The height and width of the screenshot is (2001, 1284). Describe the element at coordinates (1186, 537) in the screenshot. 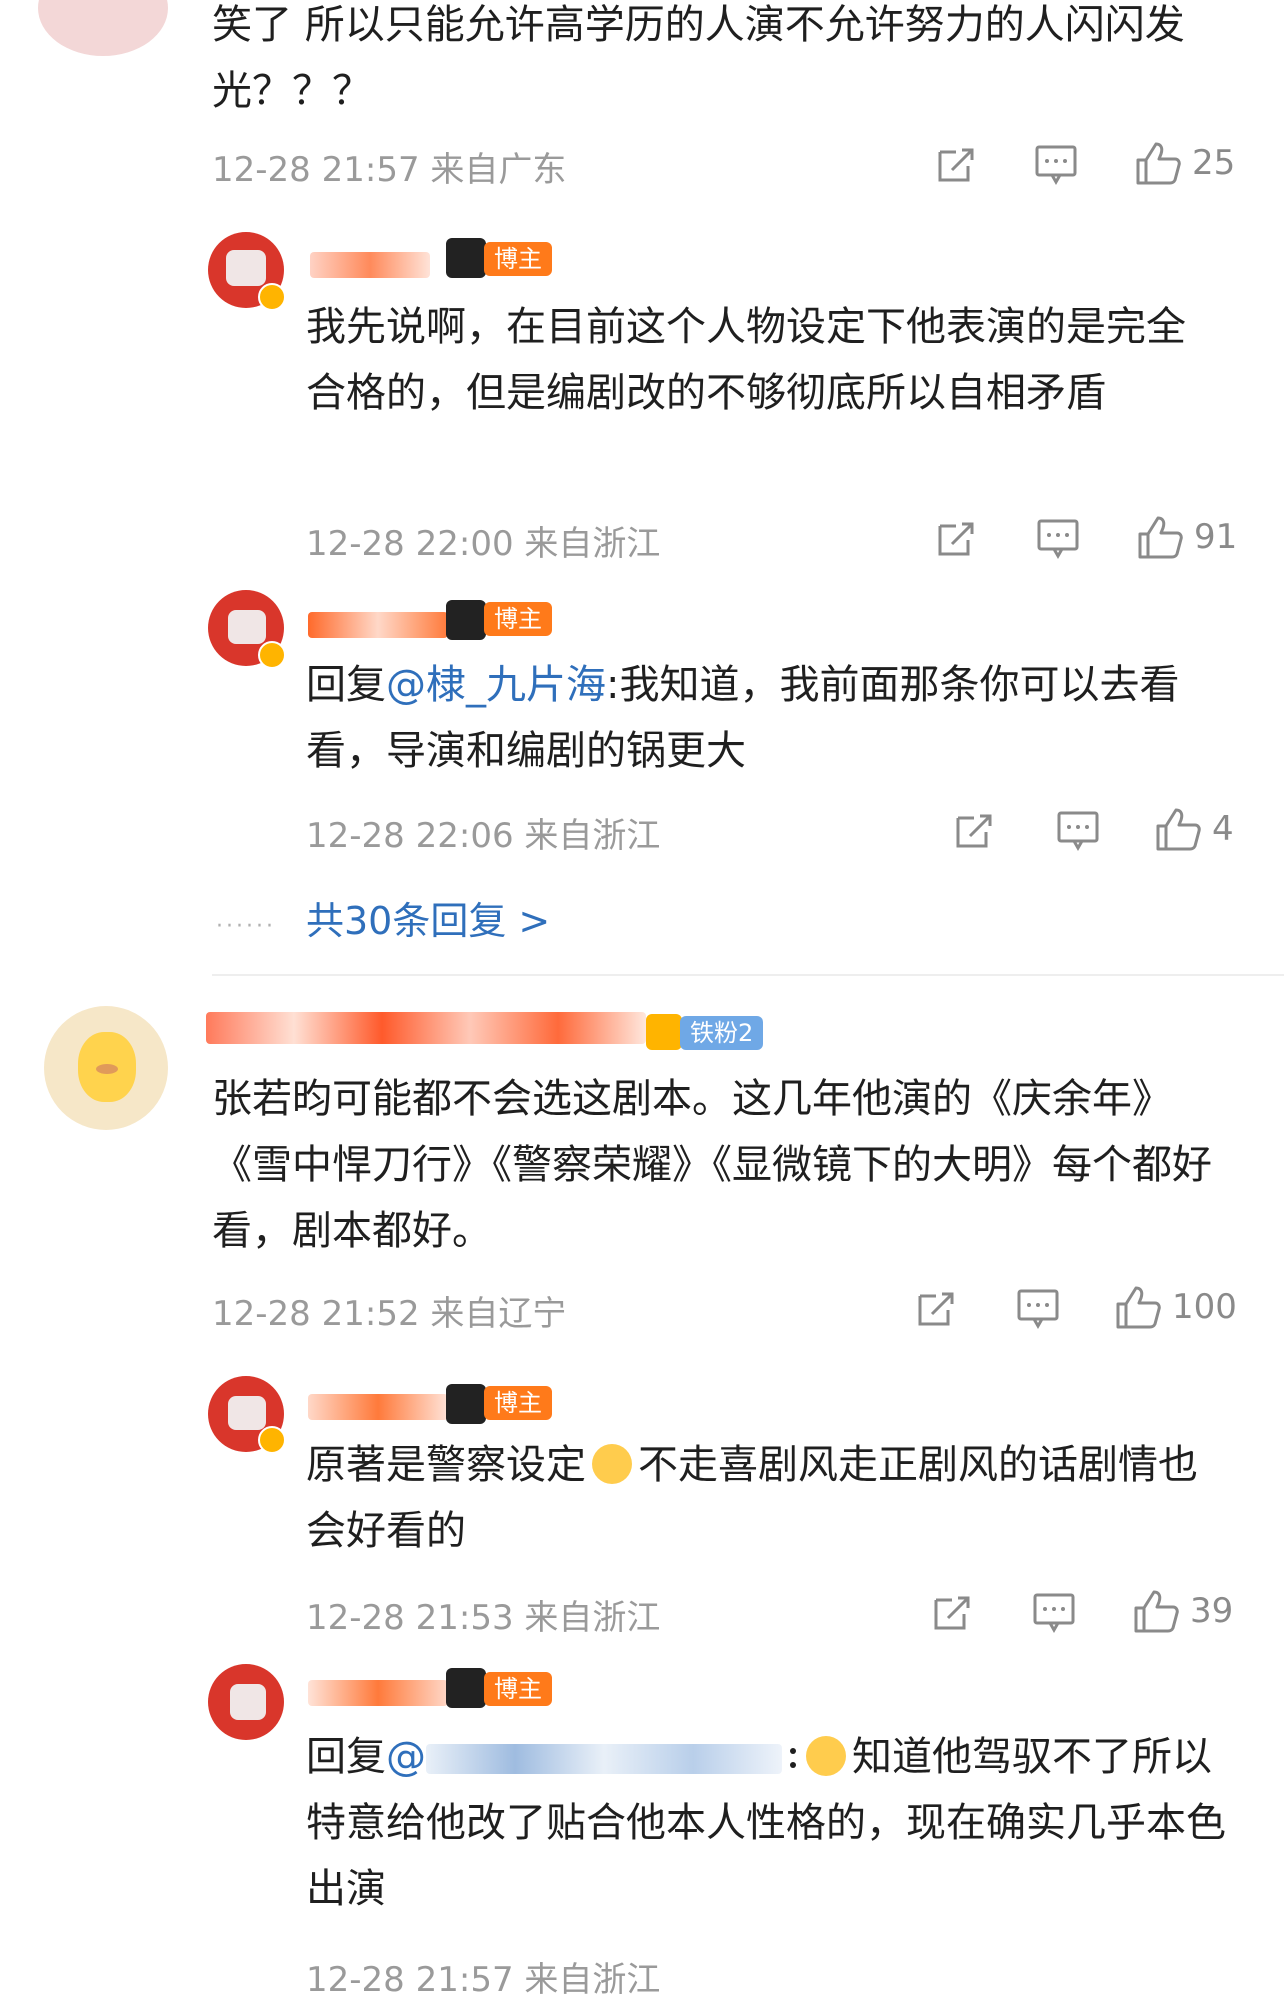

I see `like-button: 91` at that location.